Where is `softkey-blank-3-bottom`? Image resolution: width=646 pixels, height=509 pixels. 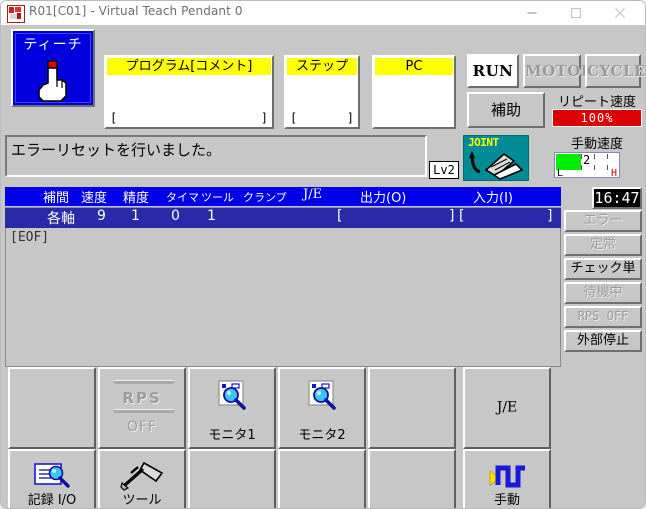 softkey-blank-3-bottom is located at coordinates (232, 478).